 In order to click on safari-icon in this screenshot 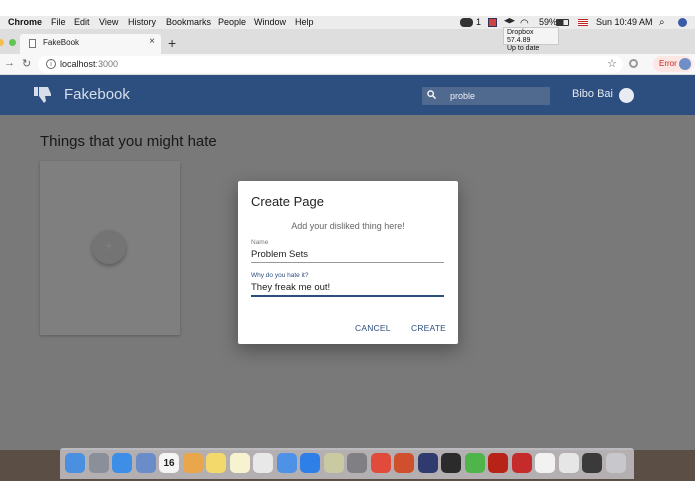, I will do `click(122, 463)`.